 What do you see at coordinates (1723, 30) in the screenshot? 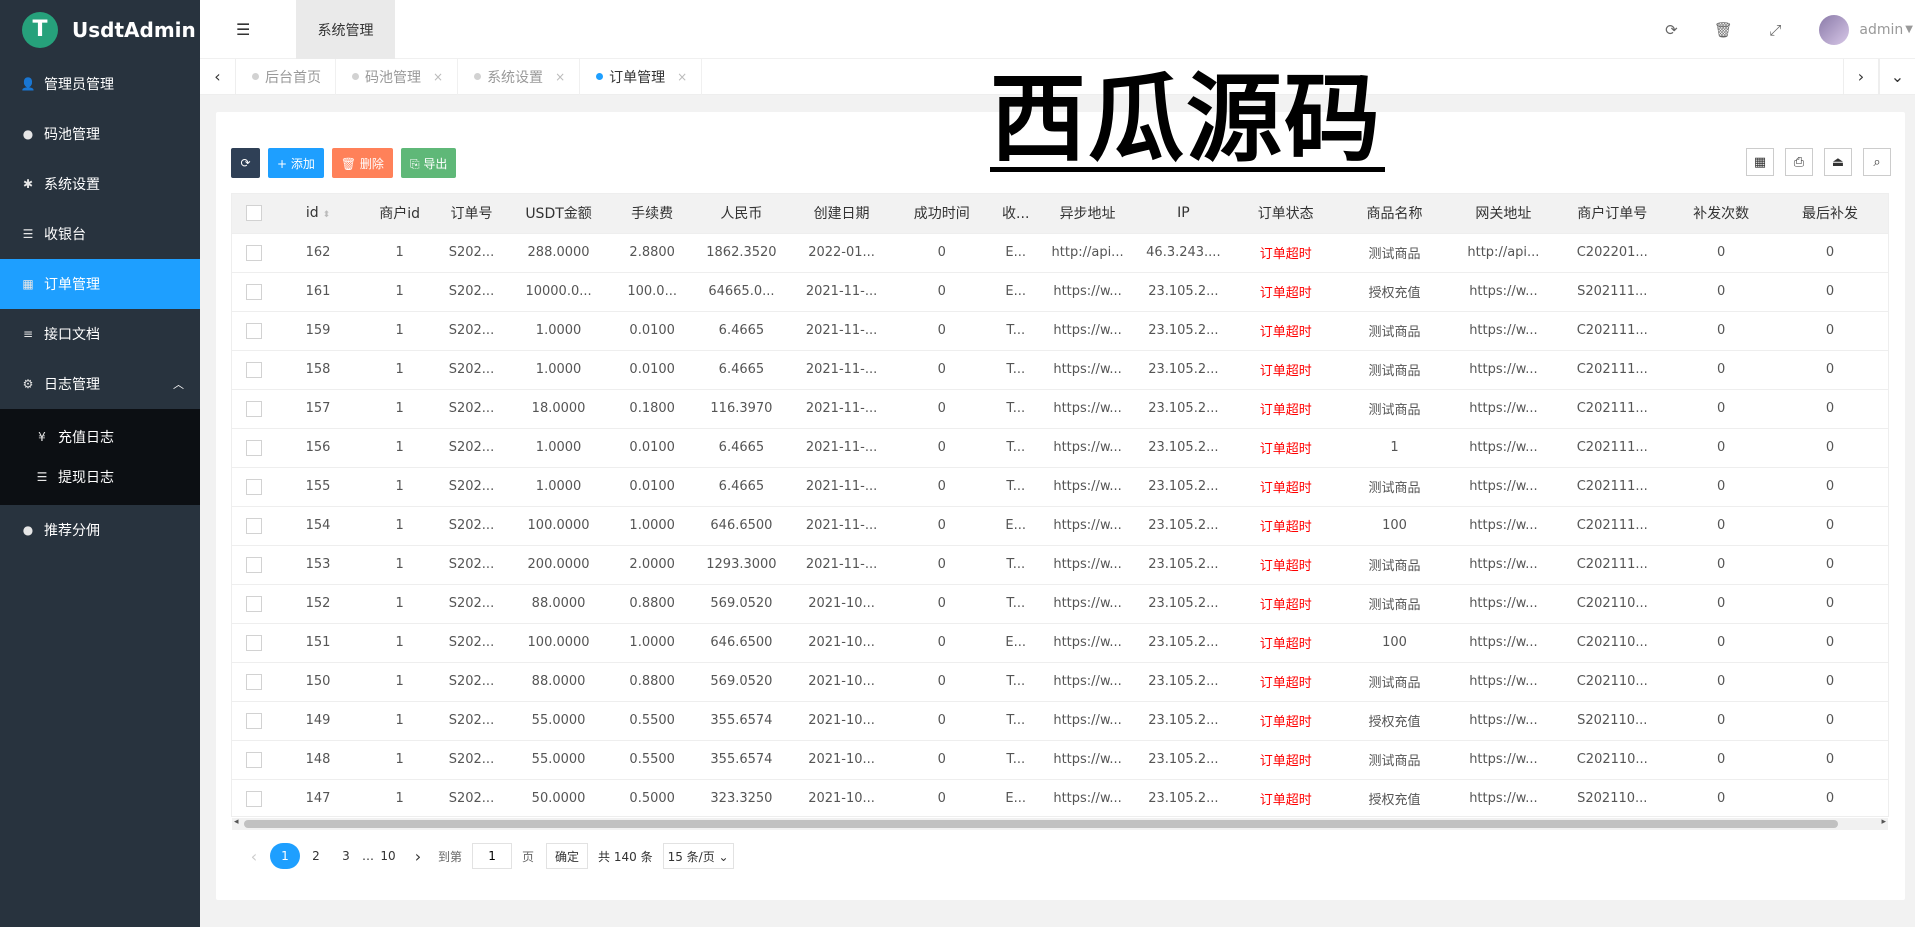
I see `trash-icon: 🗑` at bounding box center [1723, 30].